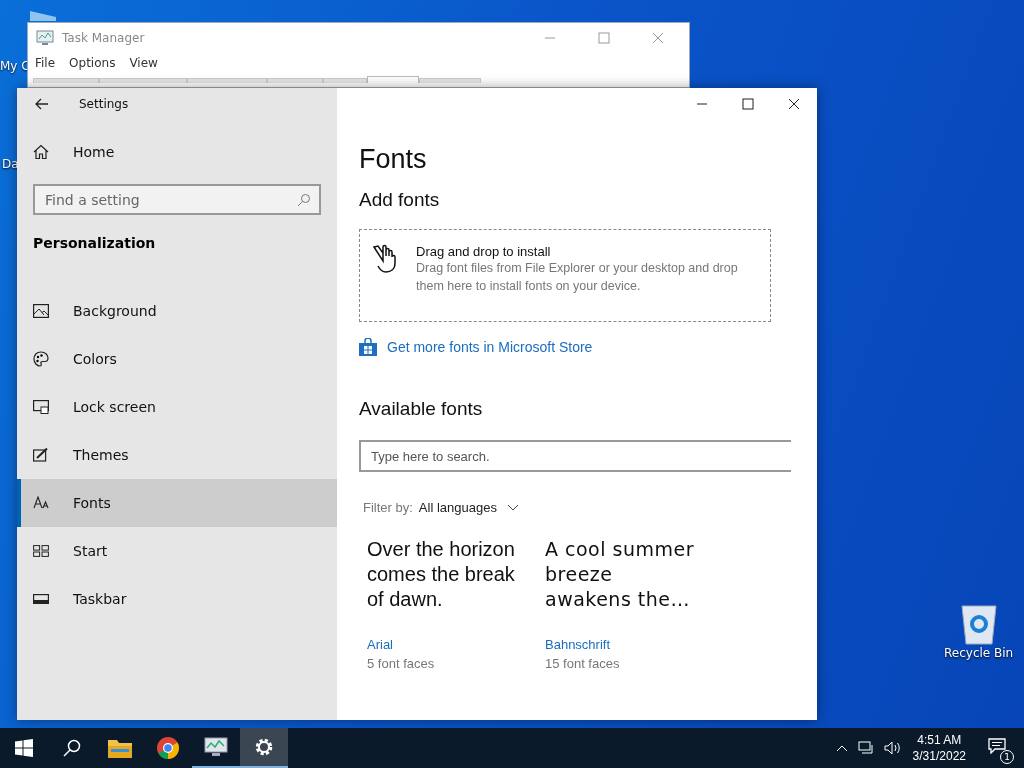 The image size is (1024, 768). Describe the element at coordinates (177, 599) in the screenshot. I see `sidebar-item: Taskbar` at that location.